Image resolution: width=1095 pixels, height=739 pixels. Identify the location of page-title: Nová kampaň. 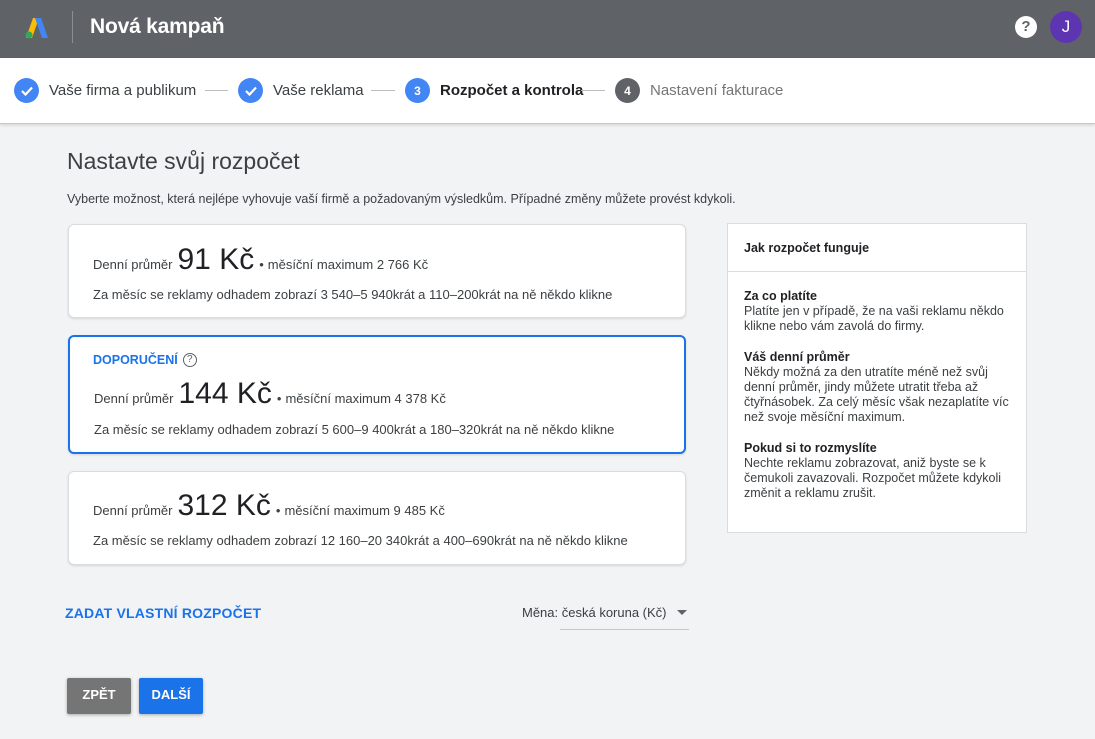
(157, 26).